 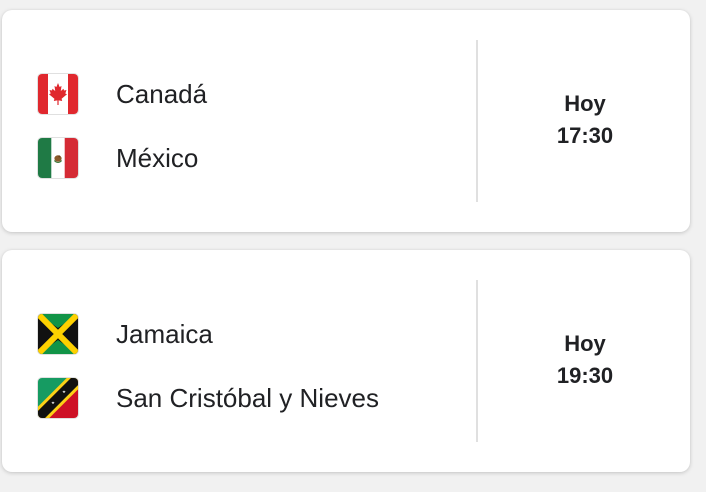 What do you see at coordinates (585, 375) in the screenshot?
I see `match-time-label: 19:30` at bounding box center [585, 375].